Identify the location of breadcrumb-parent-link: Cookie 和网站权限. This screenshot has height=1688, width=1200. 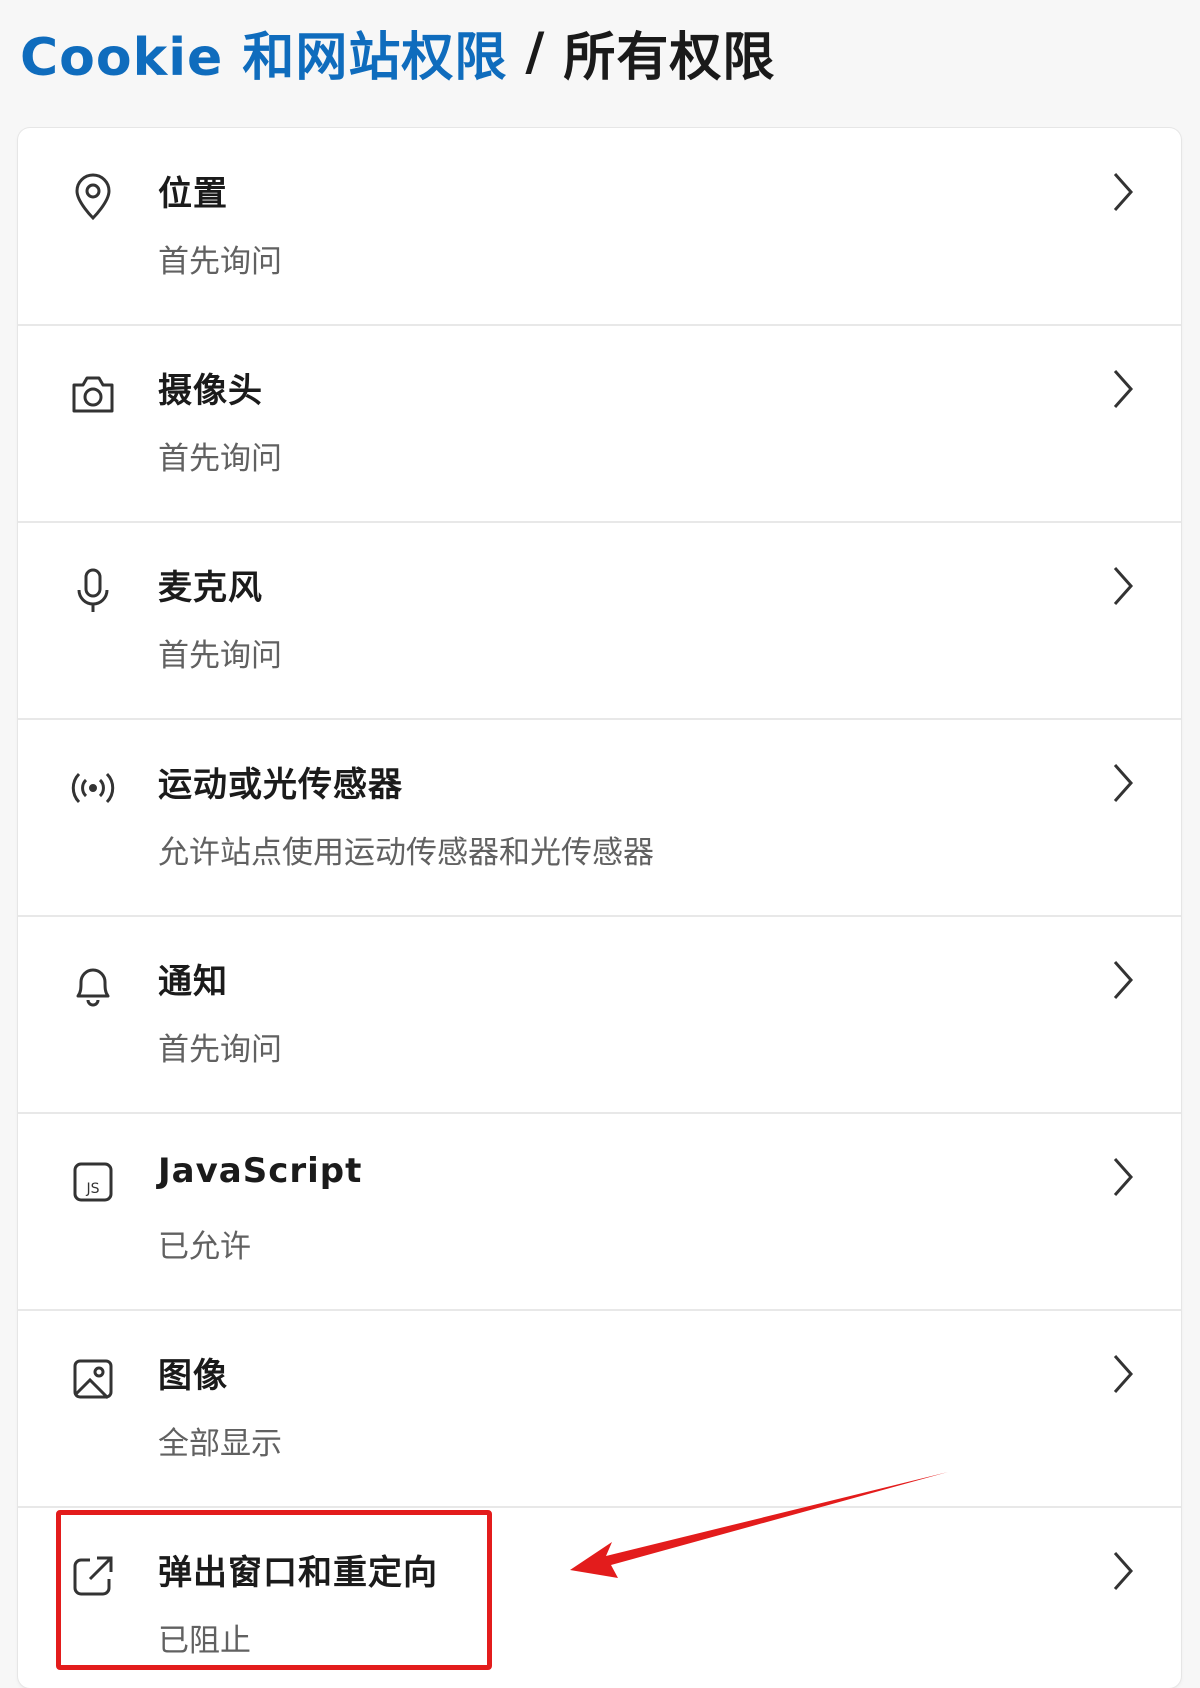
(263, 52).